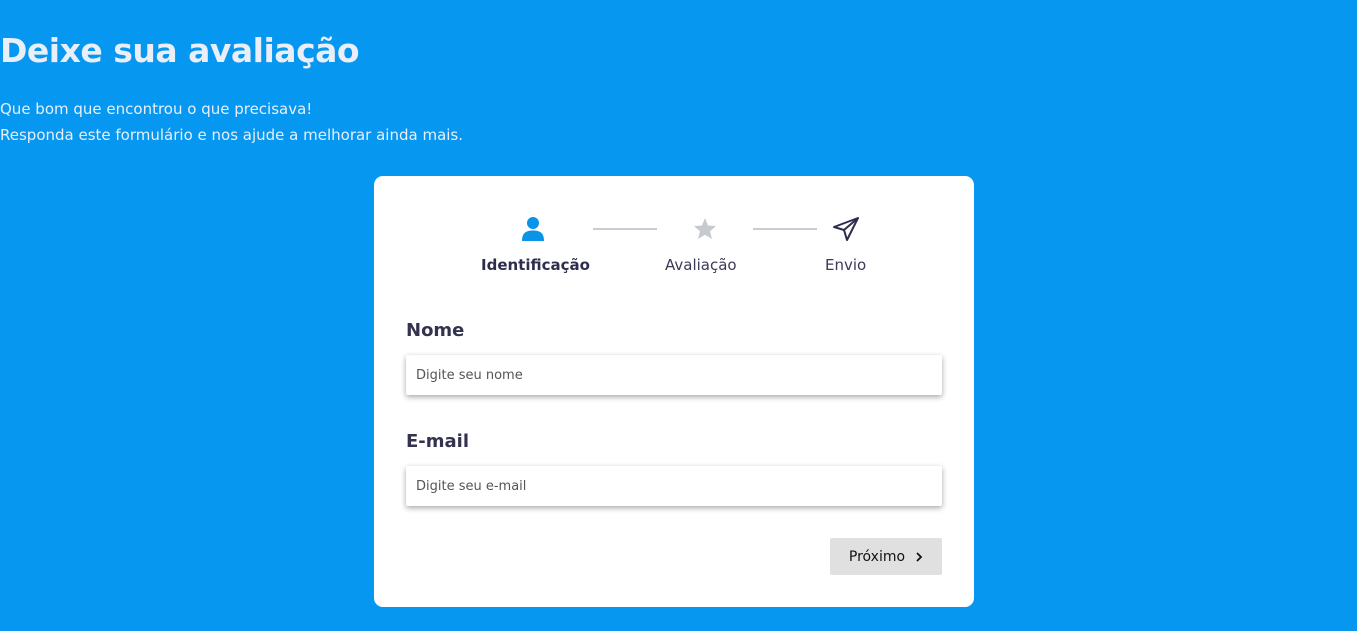  I want to click on chevron-right-icon, so click(919, 556).